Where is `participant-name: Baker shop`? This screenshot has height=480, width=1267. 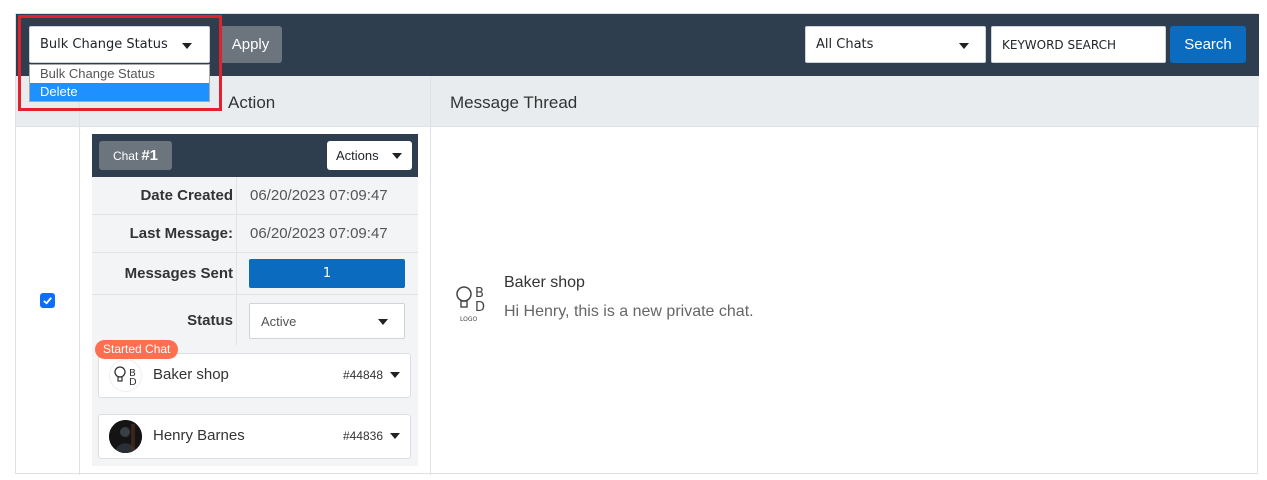 participant-name: Baker shop is located at coordinates (191, 374).